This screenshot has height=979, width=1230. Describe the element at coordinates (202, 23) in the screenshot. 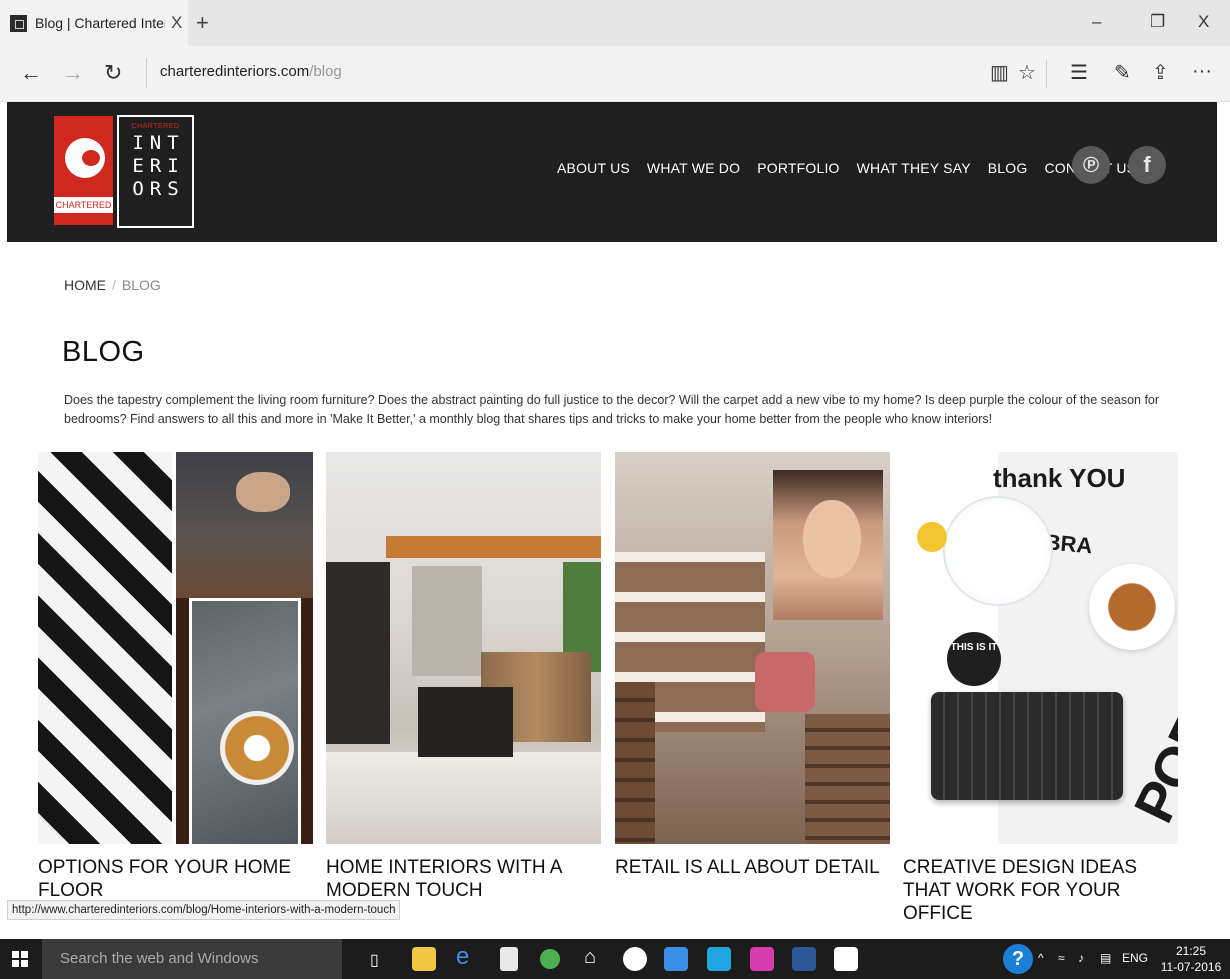

I see `new-tab-button: +` at that location.